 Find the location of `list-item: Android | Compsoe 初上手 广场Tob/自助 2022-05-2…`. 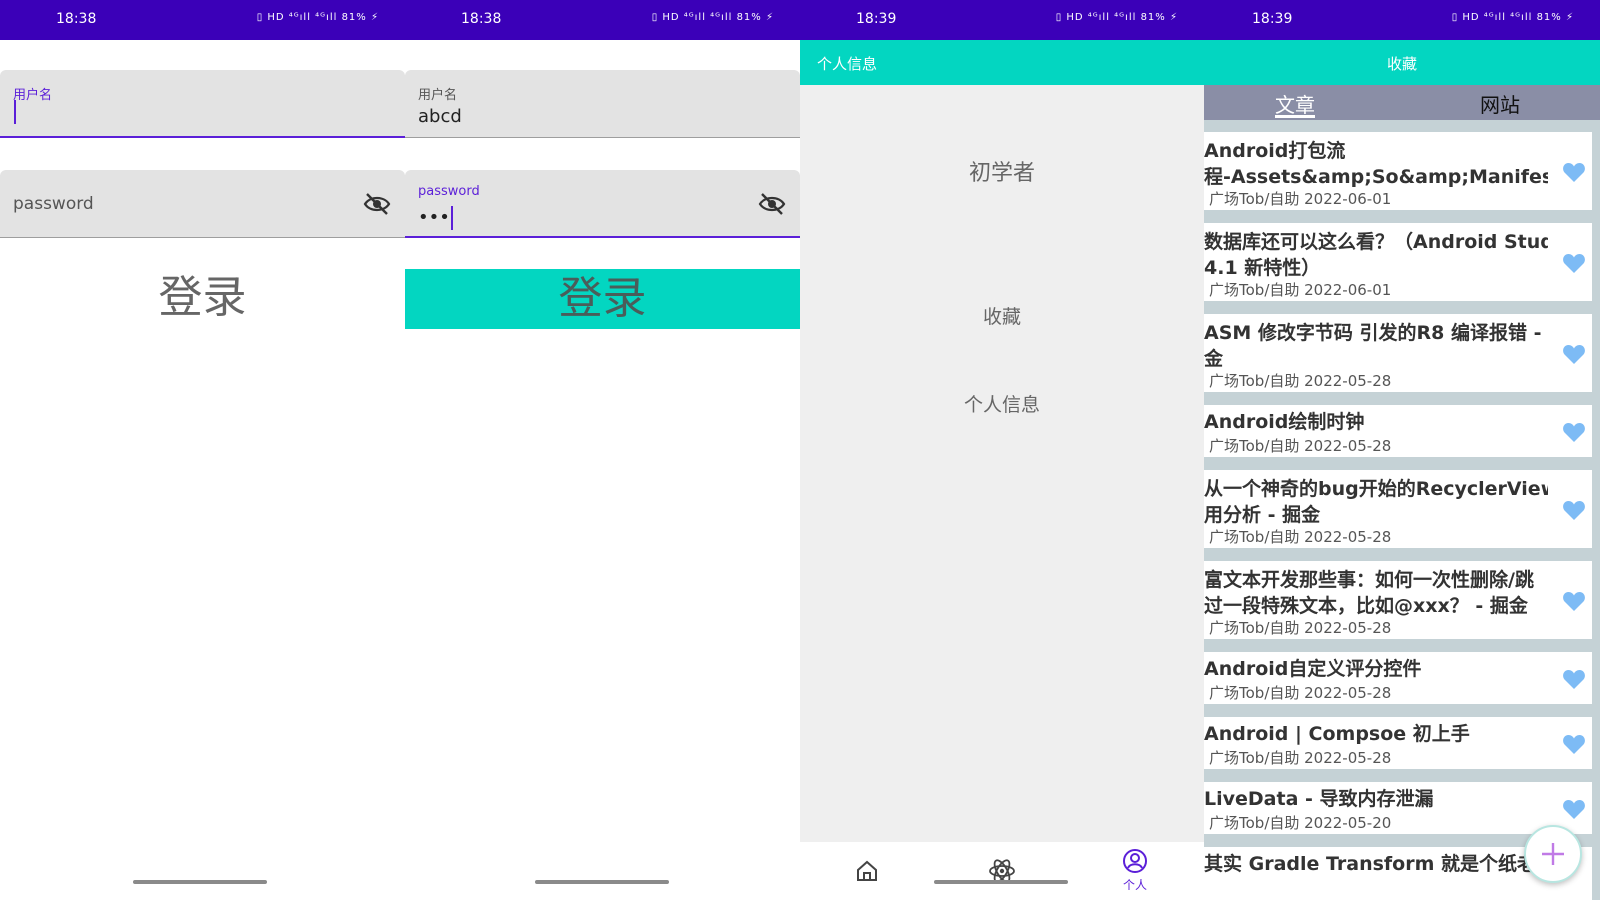

list-item: Android | Compsoe 初上手 广场Tob/自助 2022-05-2… is located at coordinates (1398, 743).